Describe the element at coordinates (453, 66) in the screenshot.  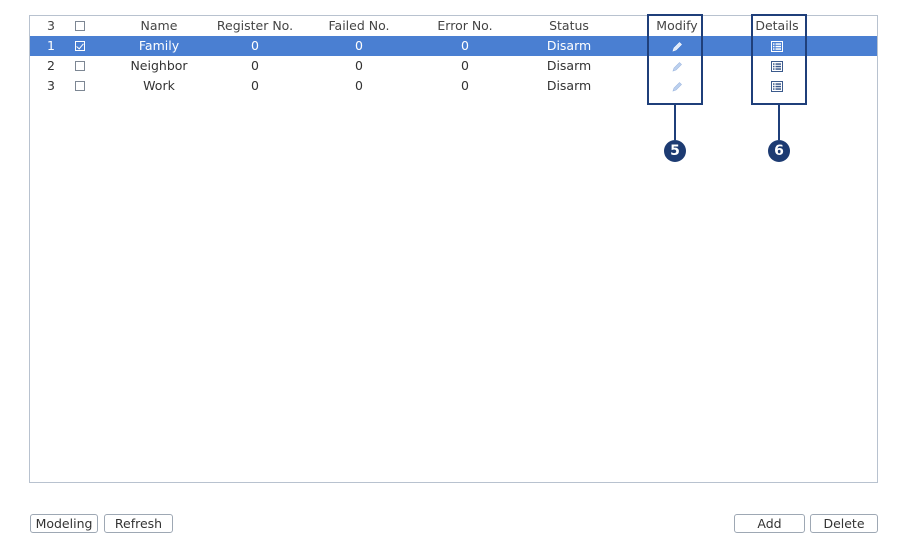
I see `table-row: 2 Neighbor 0 0 0 Disarm` at that location.